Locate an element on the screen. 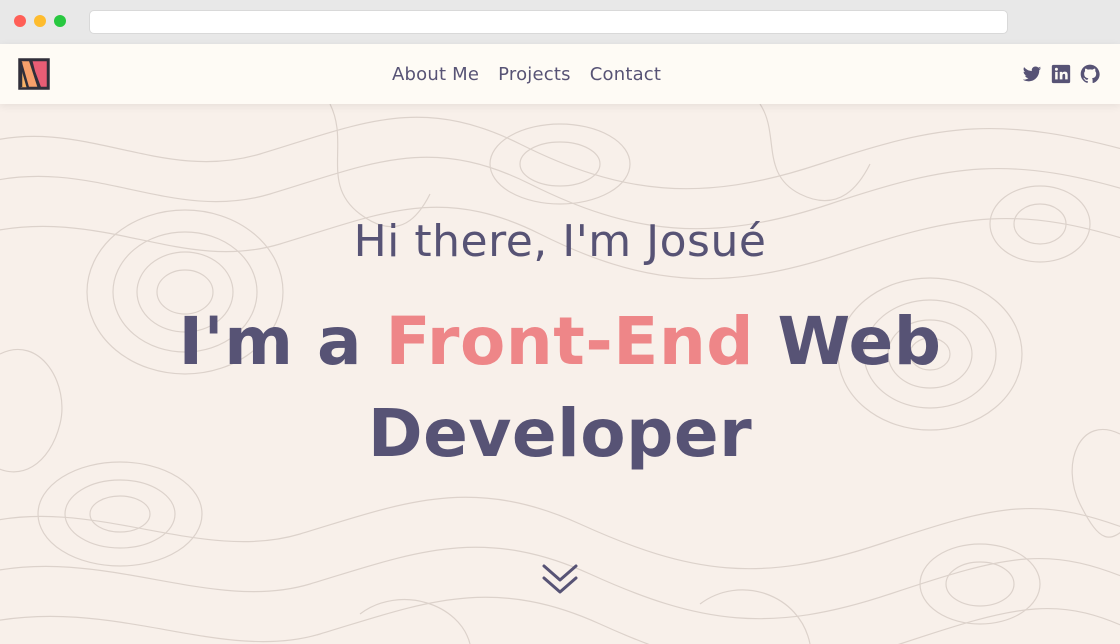 This screenshot has height=644, width=1120. maximize-window-button is located at coordinates (60, 21).